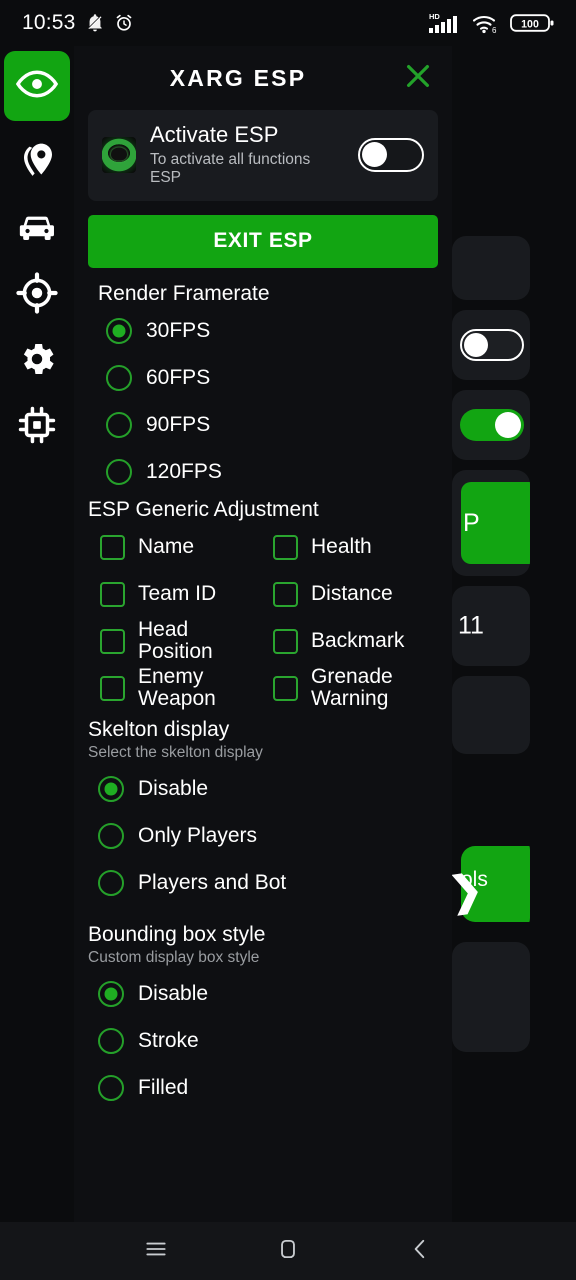 This screenshot has height=1280, width=576. Describe the element at coordinates (530, 24) in the screenshot. I see `battery-level: 100` at that location.